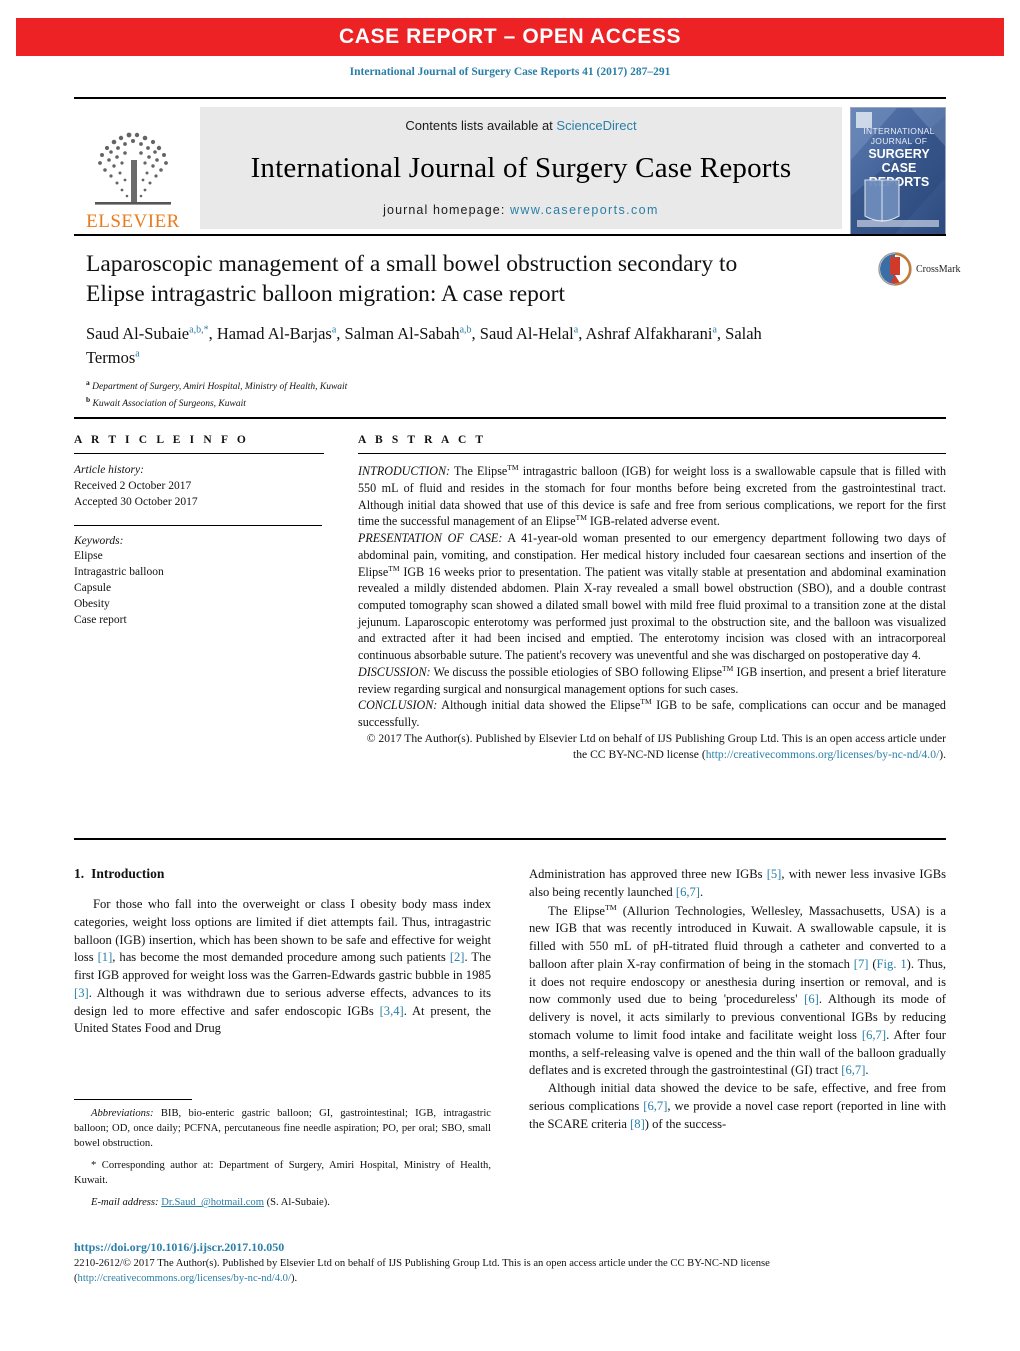 The image size is (1020, 1351). What do you see at coordinates (119, 572) in the screenshot?
I see `keyword-item: Intragastric balloon` at bounding box center [119, 572].